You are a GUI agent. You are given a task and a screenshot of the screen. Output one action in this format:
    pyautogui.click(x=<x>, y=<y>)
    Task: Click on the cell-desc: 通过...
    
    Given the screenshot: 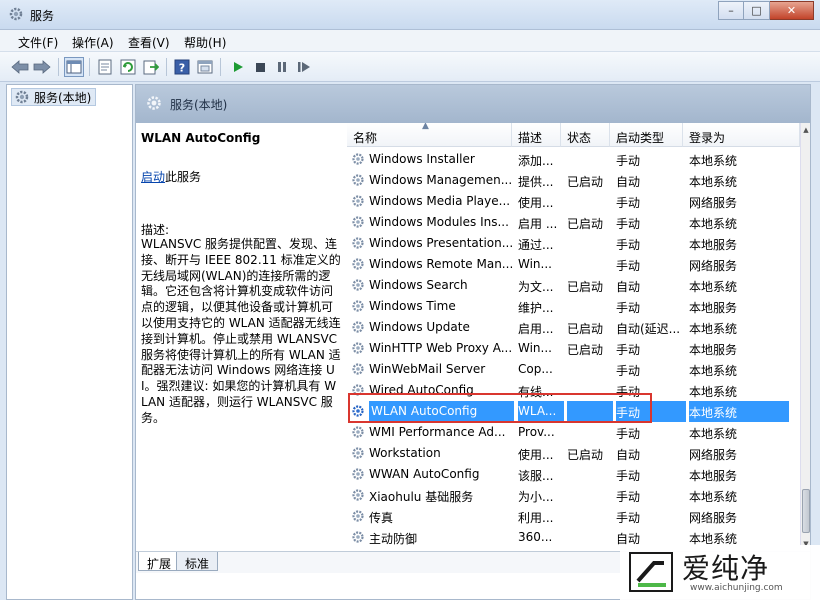 What is the action you would take?
    pyautogui.click(x=536, y=245)
    